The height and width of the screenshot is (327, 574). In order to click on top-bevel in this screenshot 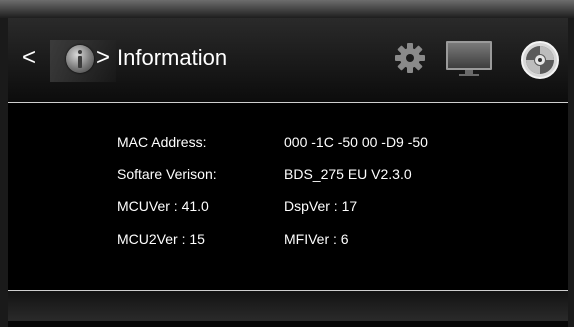, I will do `click(287, 9)`.